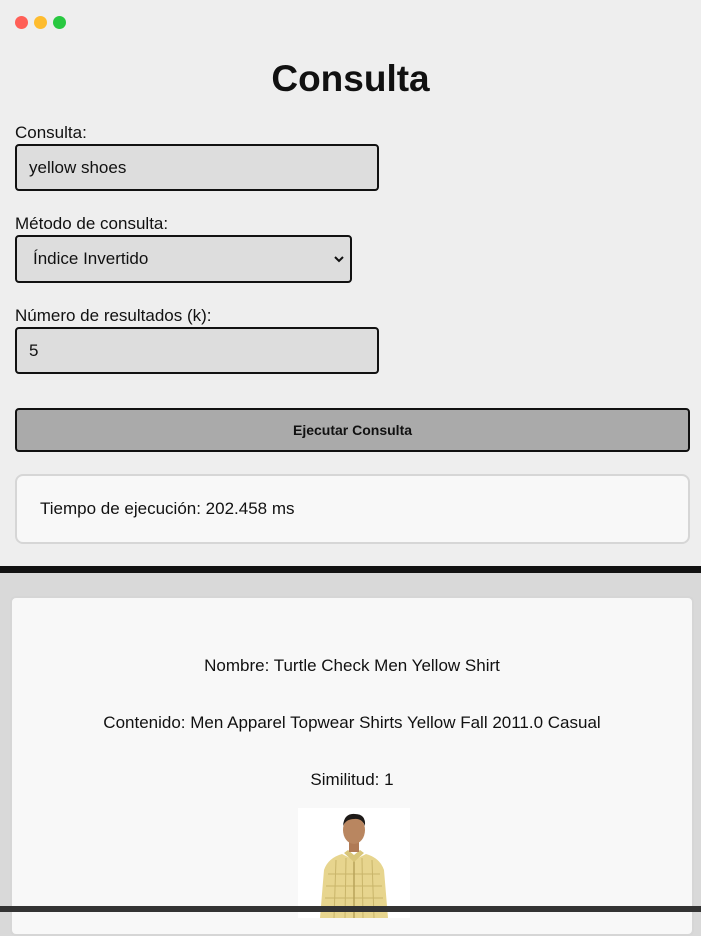 The height and width of the screenshot is (936, 701). I want to click on window-controls, so click(40, 22).